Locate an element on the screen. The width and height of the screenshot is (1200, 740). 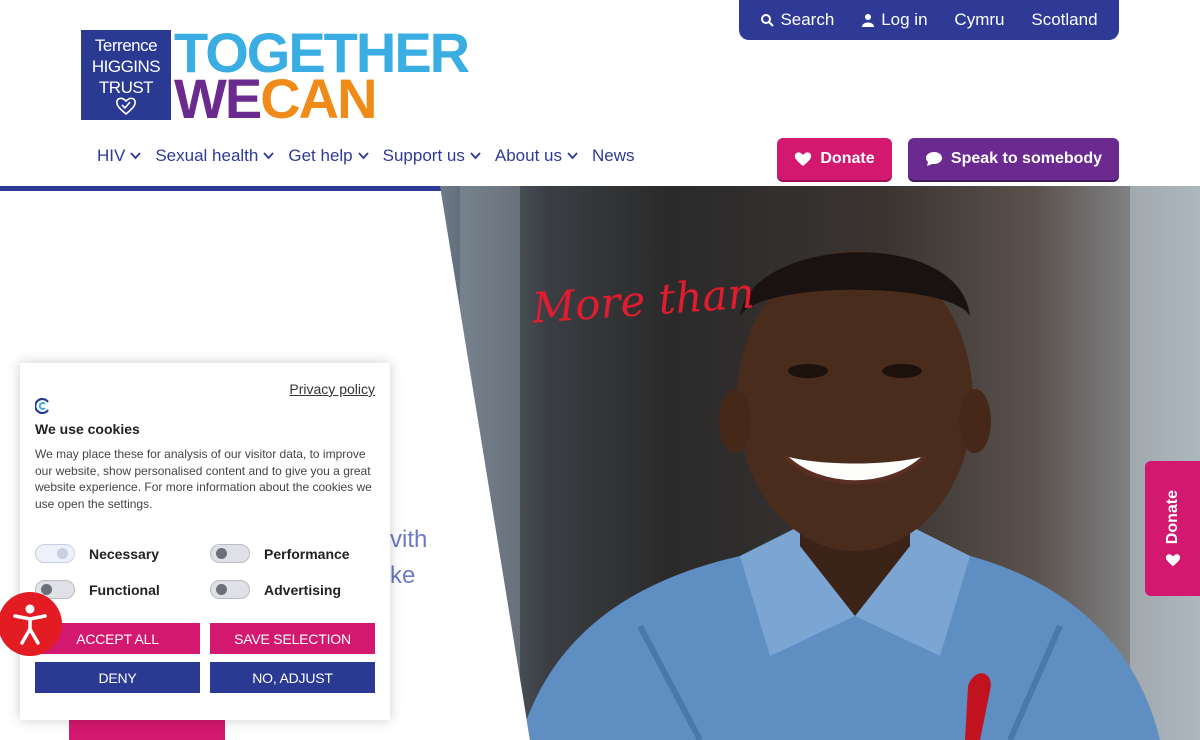
hero-partial-text-1: vith is located at coordinates (409, 539).